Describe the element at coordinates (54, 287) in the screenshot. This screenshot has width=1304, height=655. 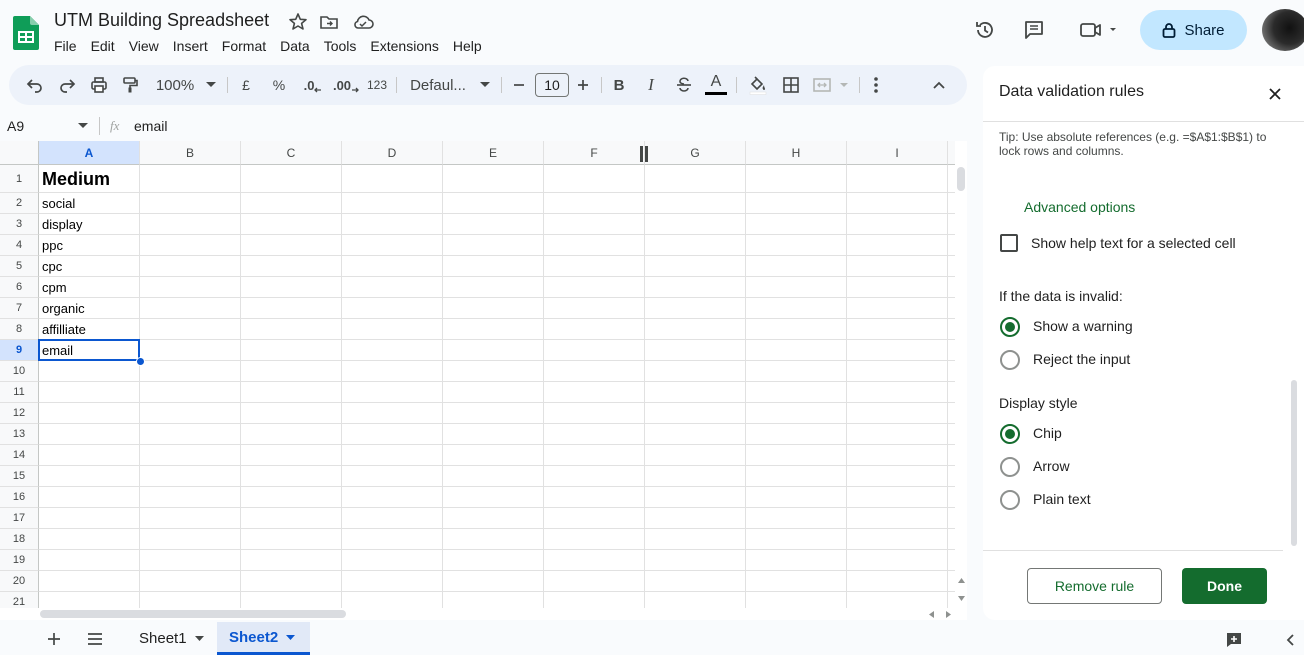
I see `cell-a6: cpm` at that location.